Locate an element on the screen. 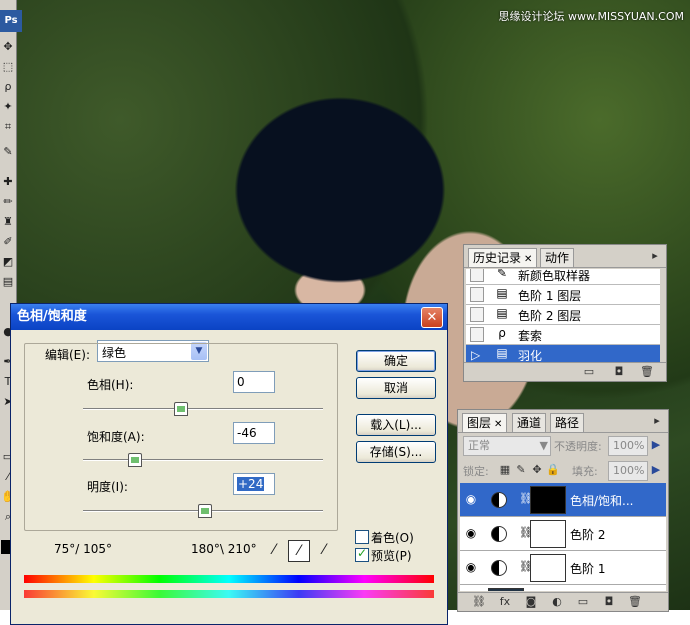 This screenshot has height=625, width=690. tab-layers: 图层 ✕ is located at coordinates (485, 422).